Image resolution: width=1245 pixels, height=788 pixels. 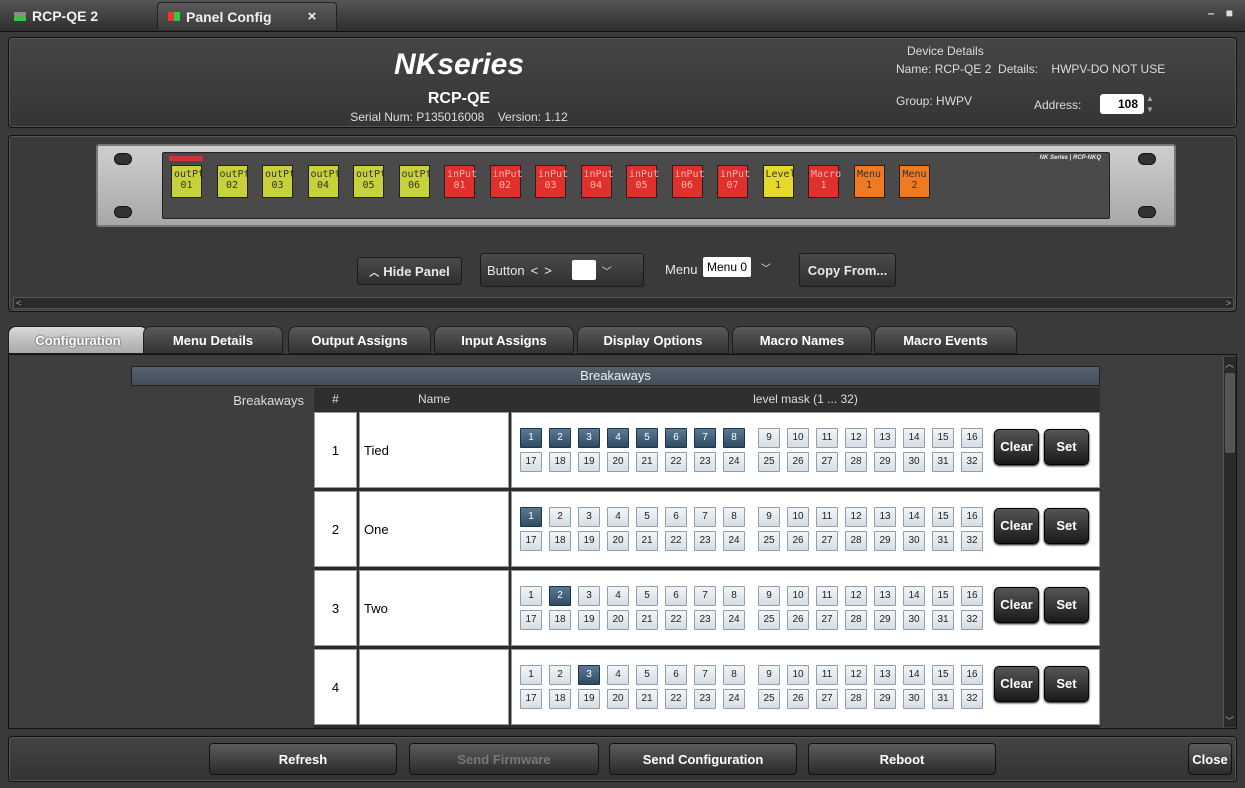 I want to click on tab-input-assigns: Input Assigns, so click(x=504, y=340).